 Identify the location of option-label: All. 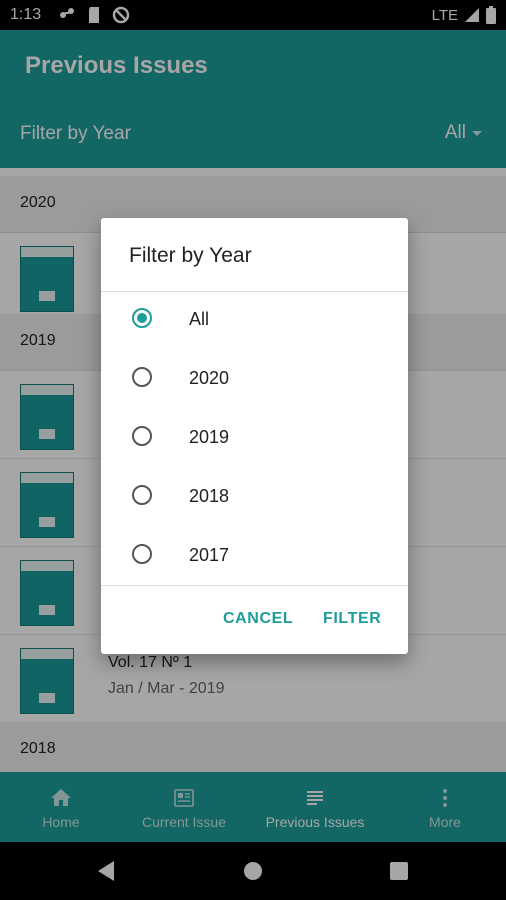
(199, 319).